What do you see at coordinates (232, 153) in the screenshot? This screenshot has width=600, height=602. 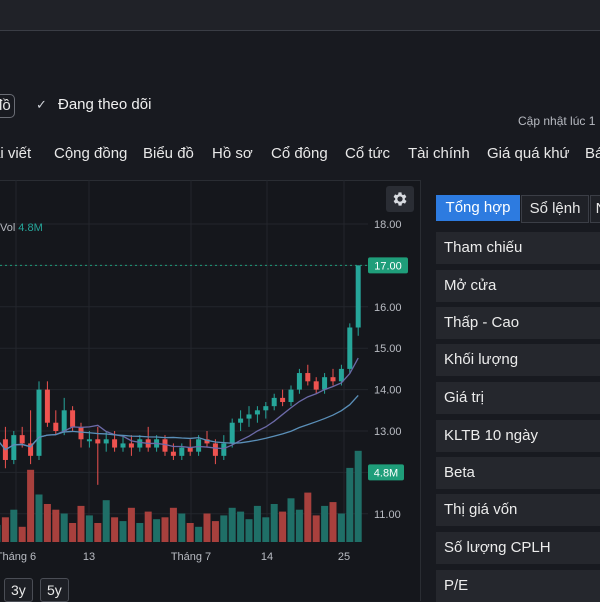 I see `tab-profile: Hồ sơ` at bounding box center [232, 153].